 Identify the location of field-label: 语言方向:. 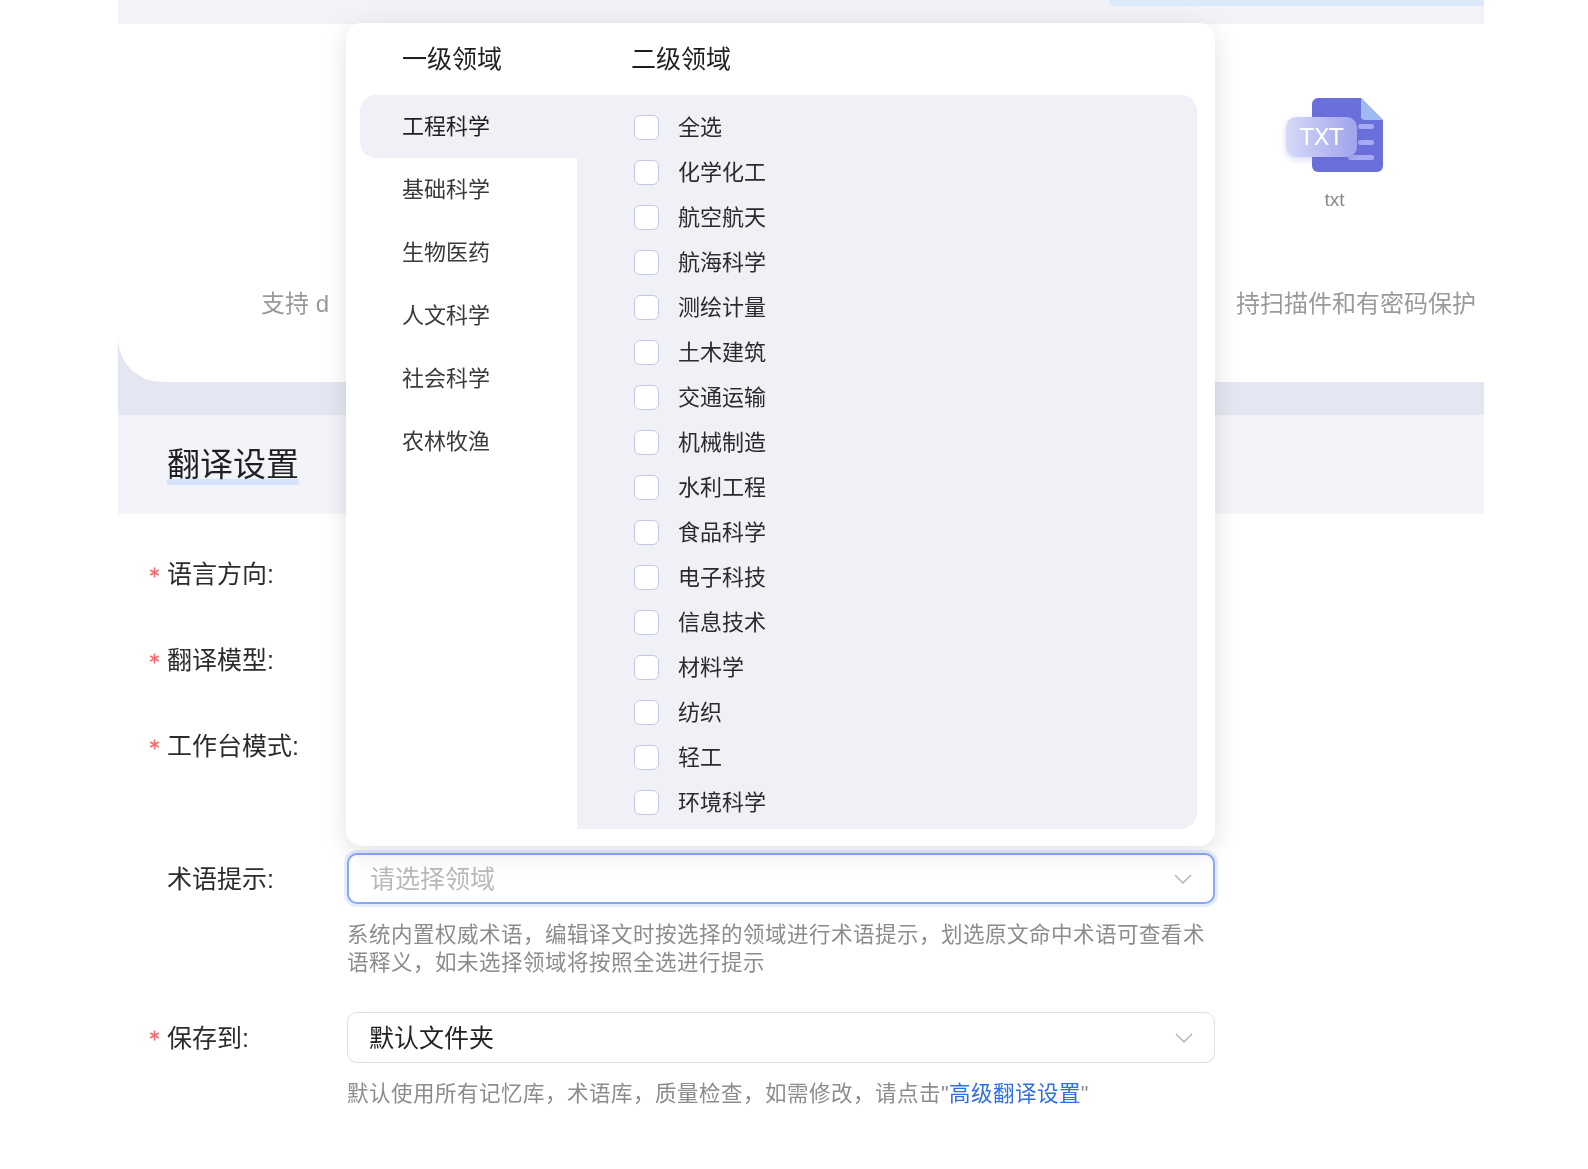
(220, 574).